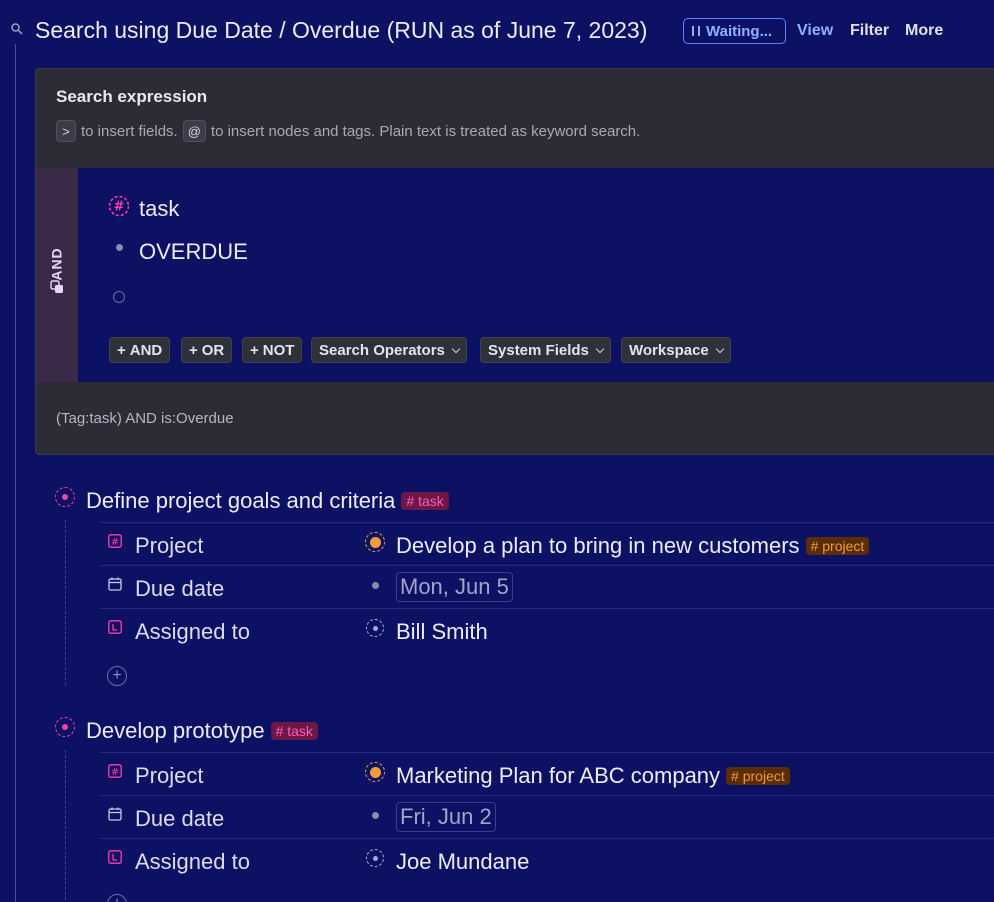  I want to click on empty-expression-bullet, so click(119, 297).